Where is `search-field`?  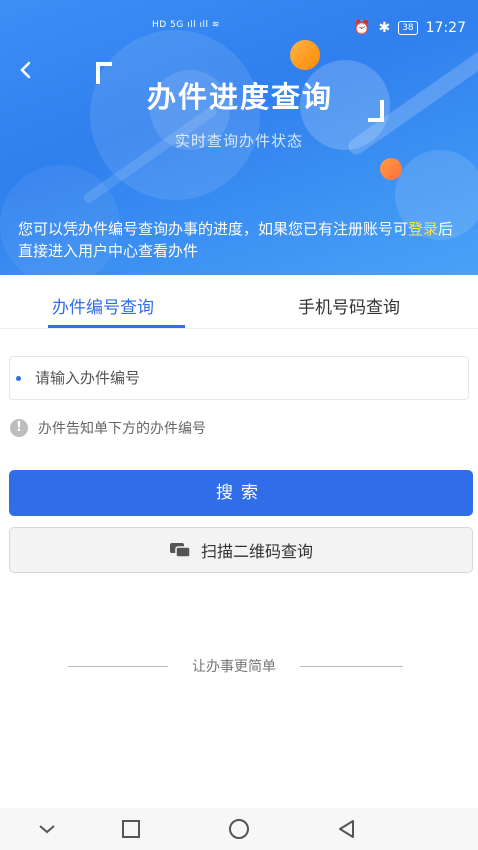 search-field is located at coordinates (239, 378).